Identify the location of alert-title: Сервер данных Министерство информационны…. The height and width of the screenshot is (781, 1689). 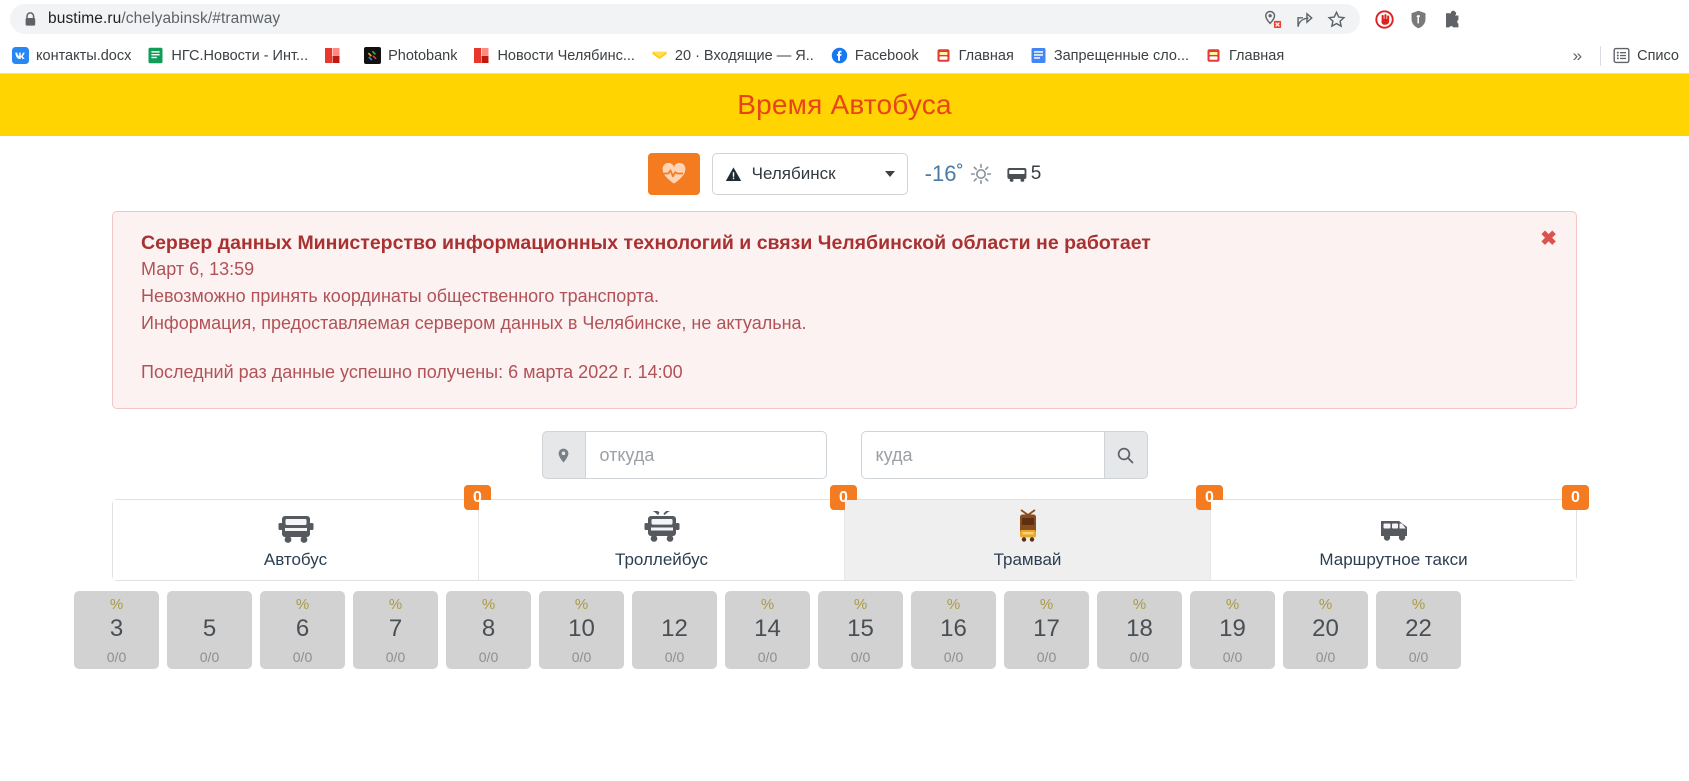
(646, 243).